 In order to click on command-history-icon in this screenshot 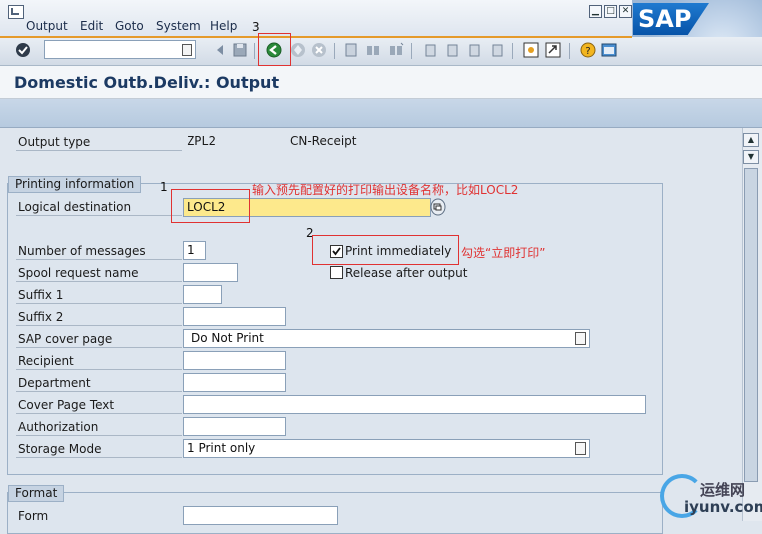, I will do `click(220, 50)`.